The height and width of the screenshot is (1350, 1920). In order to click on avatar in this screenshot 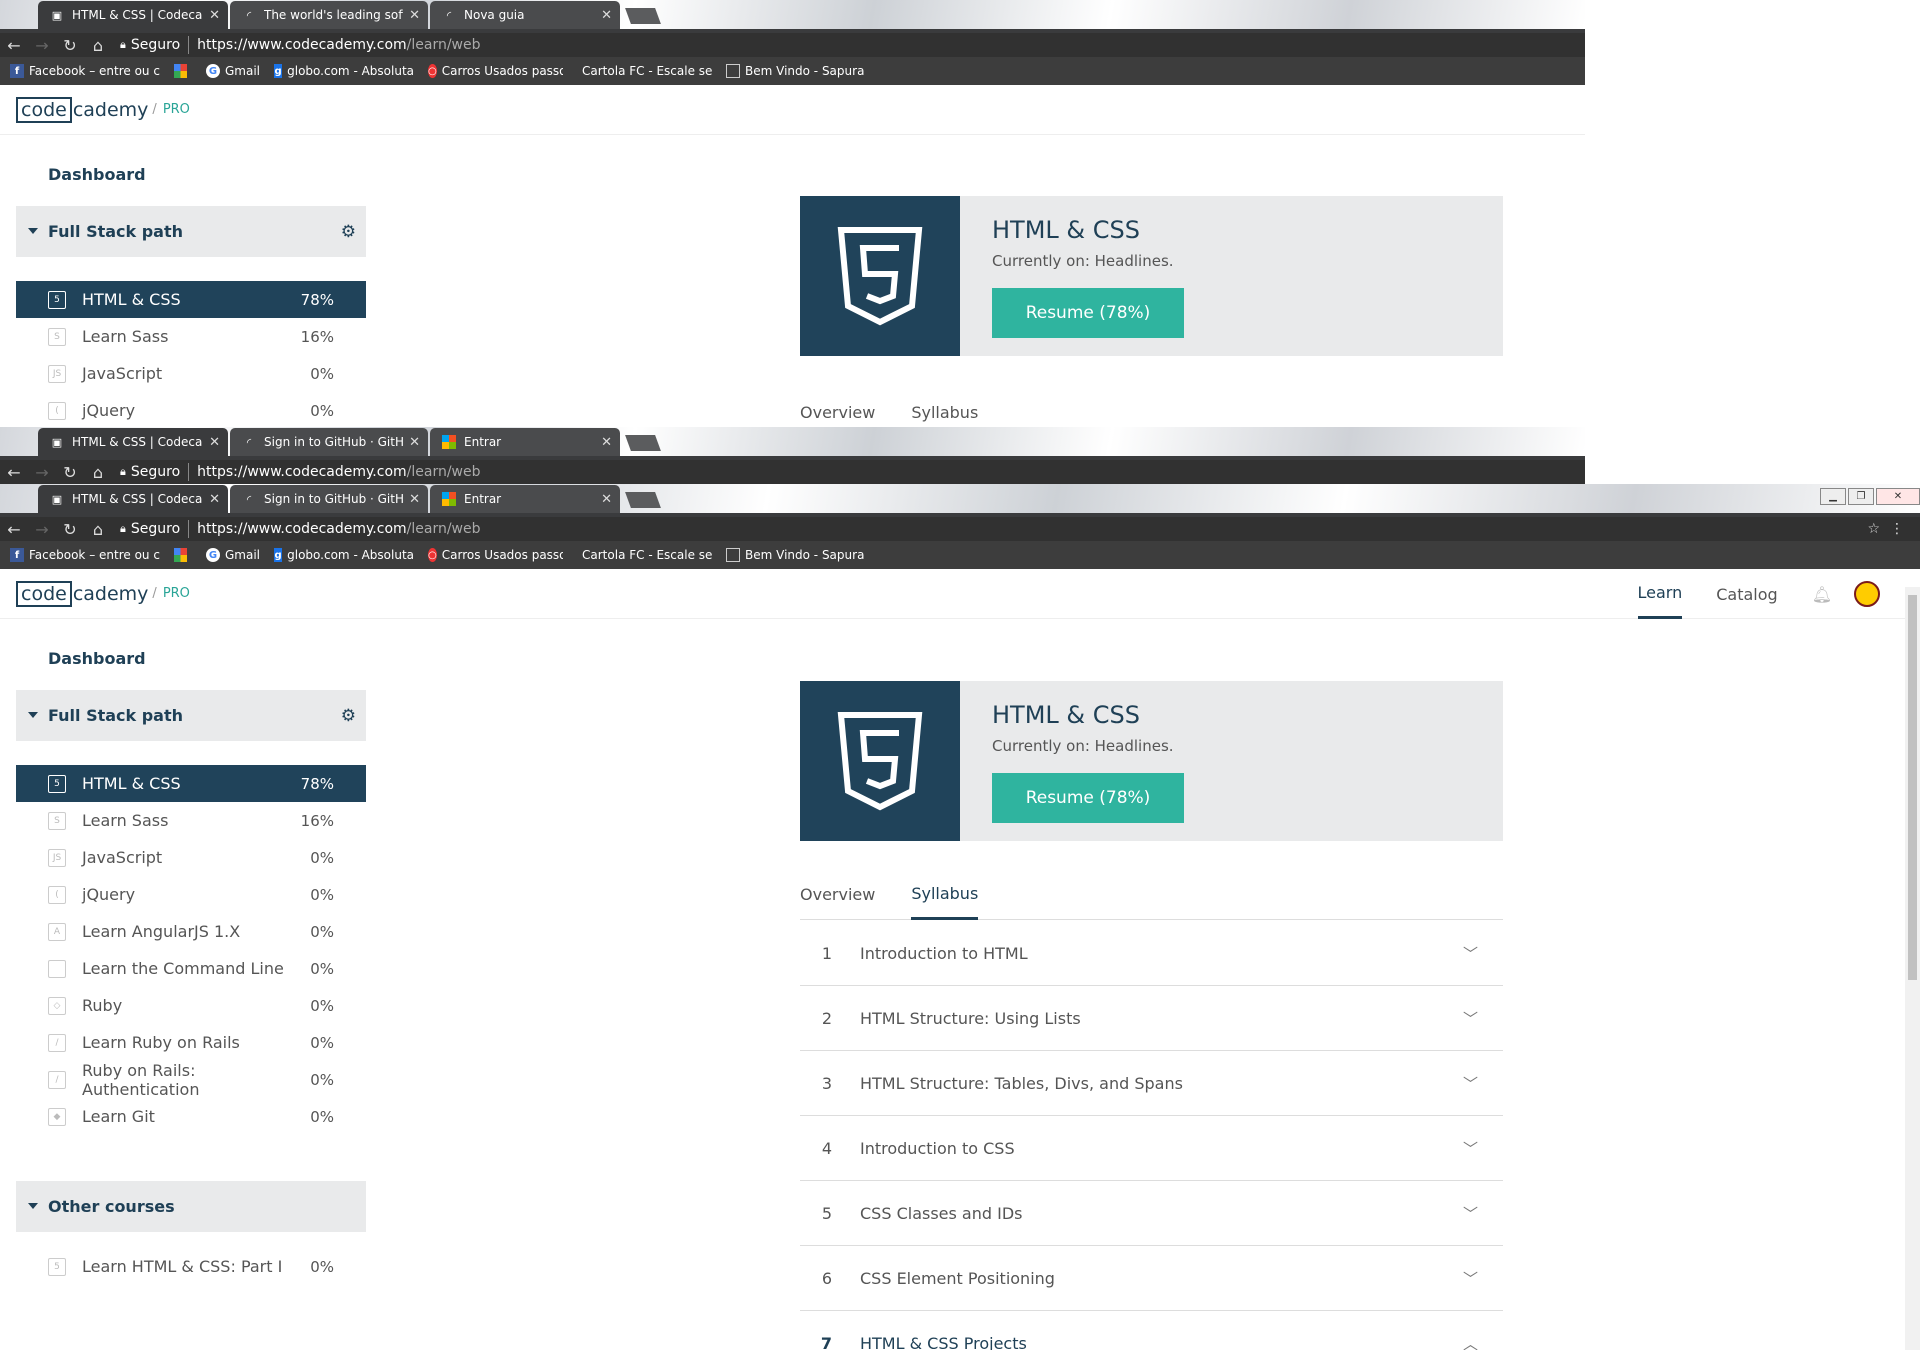, I will do `click(1867, 594)`.